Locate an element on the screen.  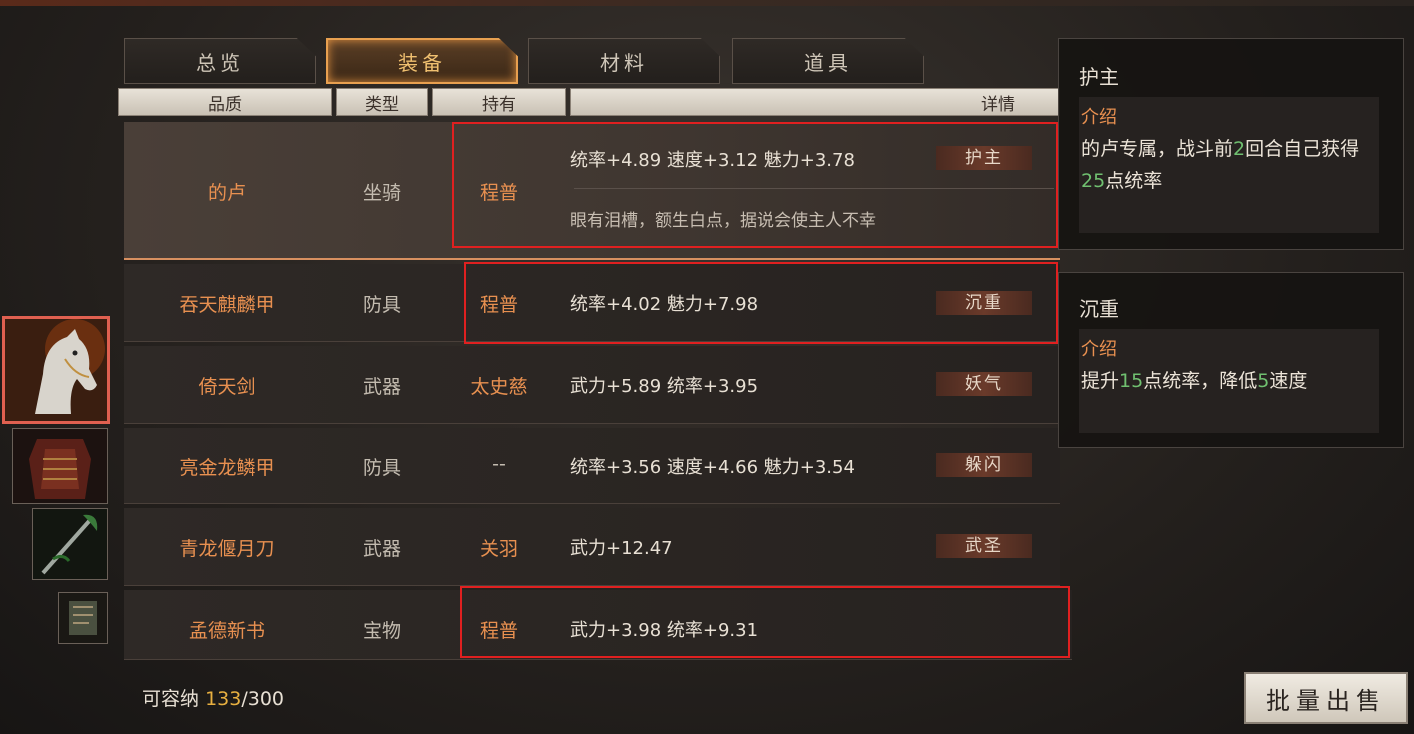
glaive-thumb is located at coordinates (70, 544).